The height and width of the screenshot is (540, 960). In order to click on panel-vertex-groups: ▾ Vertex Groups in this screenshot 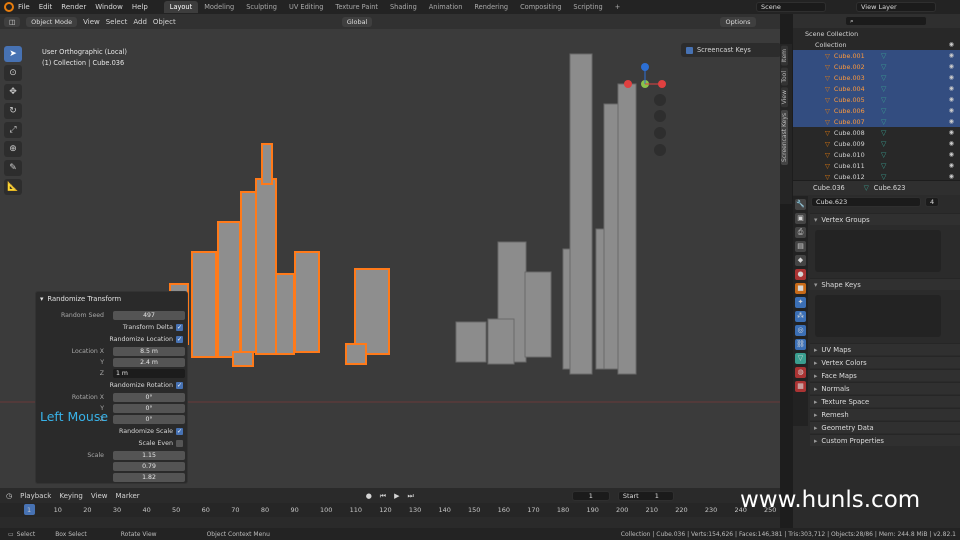, I will do `click(885, 219)`.